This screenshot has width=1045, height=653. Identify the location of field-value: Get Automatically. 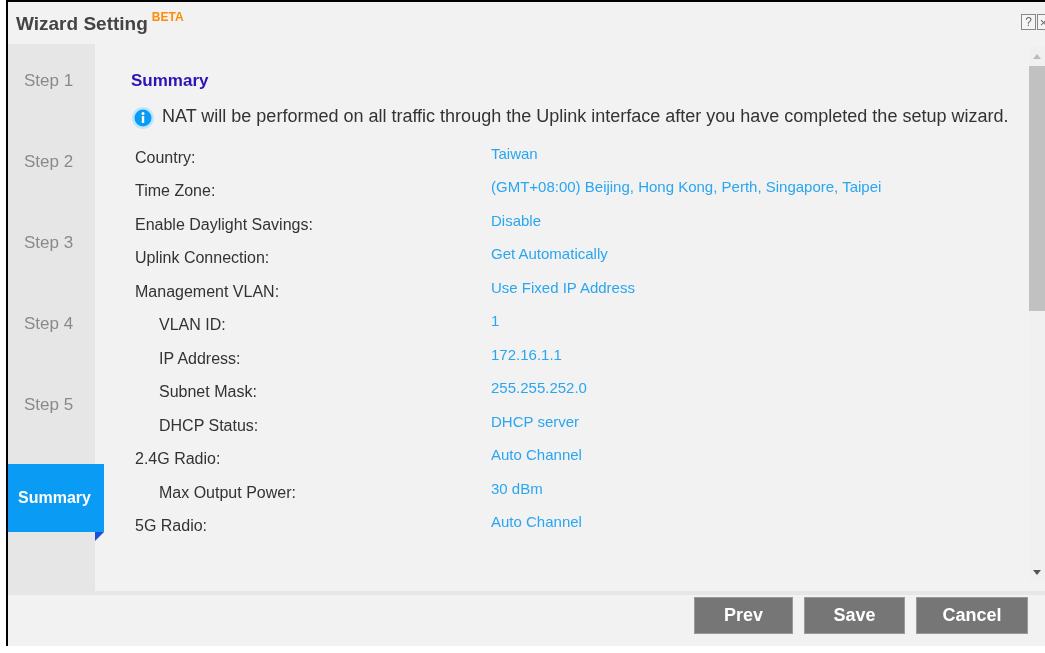
(549, 254).